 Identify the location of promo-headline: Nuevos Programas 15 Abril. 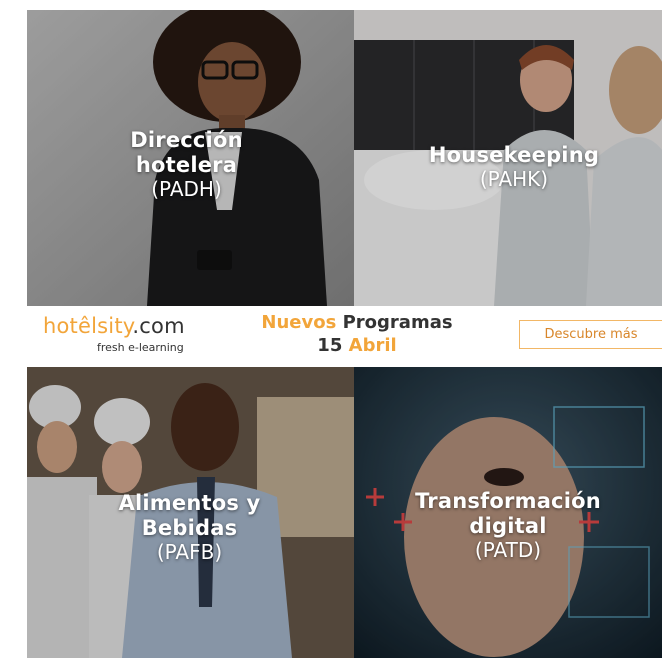
(357, 334).